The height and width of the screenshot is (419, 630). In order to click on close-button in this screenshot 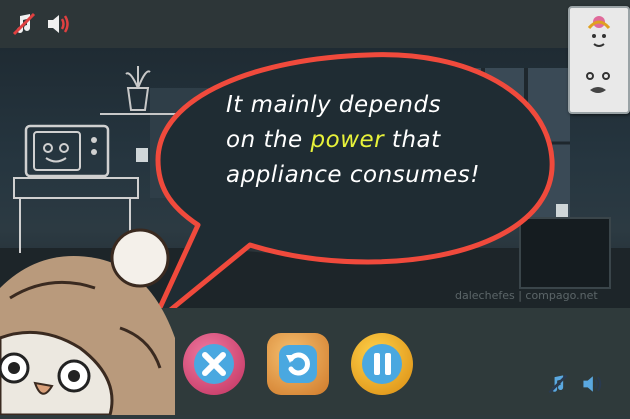, I will do `click(214, 364)`.